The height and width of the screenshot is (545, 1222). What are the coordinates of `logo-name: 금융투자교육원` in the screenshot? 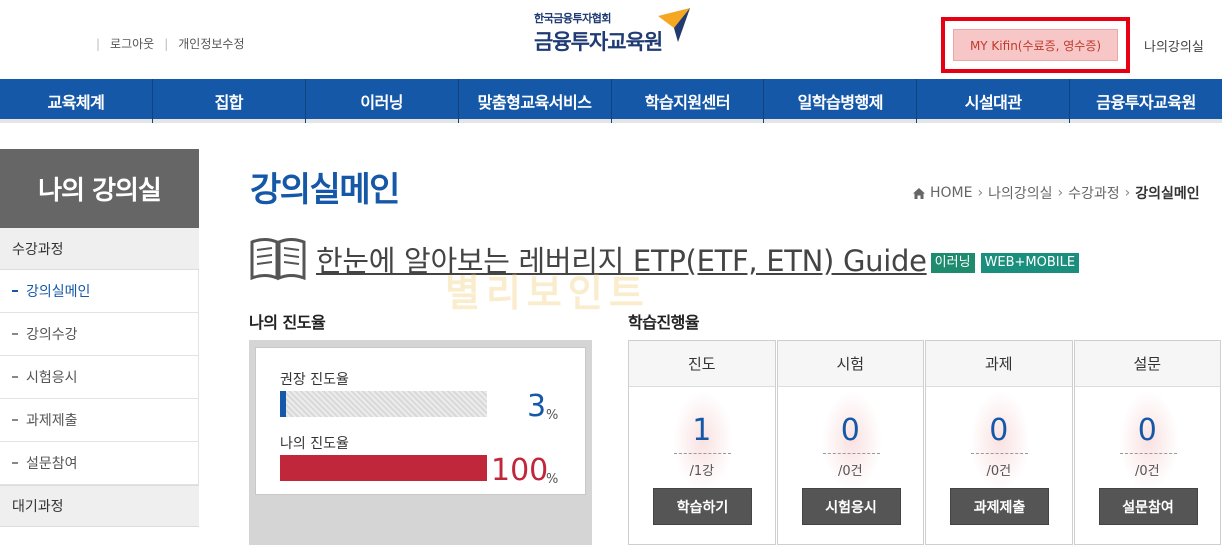 It's located at (598, 42).